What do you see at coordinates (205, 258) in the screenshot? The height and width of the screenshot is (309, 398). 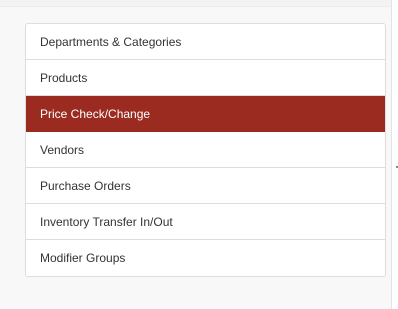 I see `menu-item-modifier-groups: Modifier Groups` at bounding box center [205, 258].